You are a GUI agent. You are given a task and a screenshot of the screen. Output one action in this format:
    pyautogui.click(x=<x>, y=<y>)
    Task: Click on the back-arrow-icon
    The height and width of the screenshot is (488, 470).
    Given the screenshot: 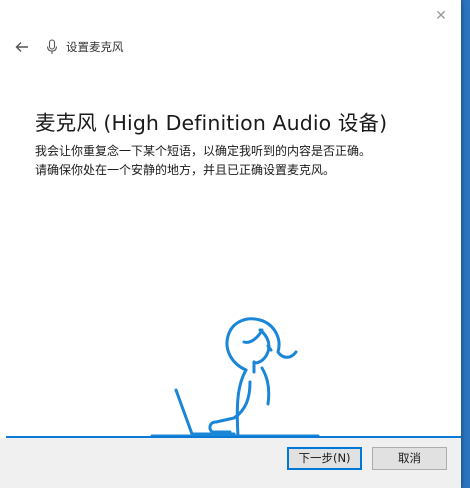 What is the action you would take?
    pyautogui.click(x=22, y=47)
    